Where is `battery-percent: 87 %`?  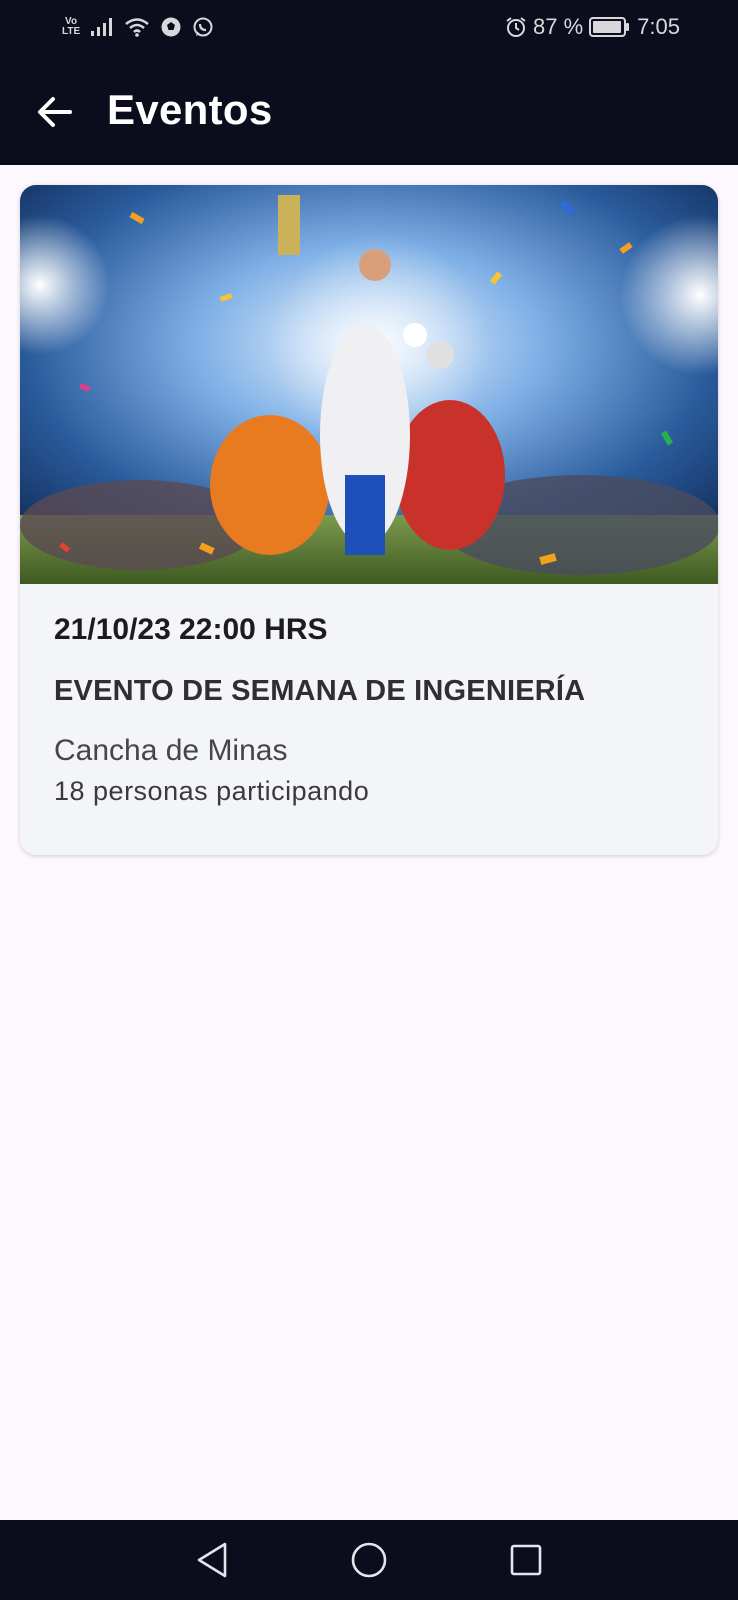
battery-percent: 87 % is located at coordinates (558, 26).